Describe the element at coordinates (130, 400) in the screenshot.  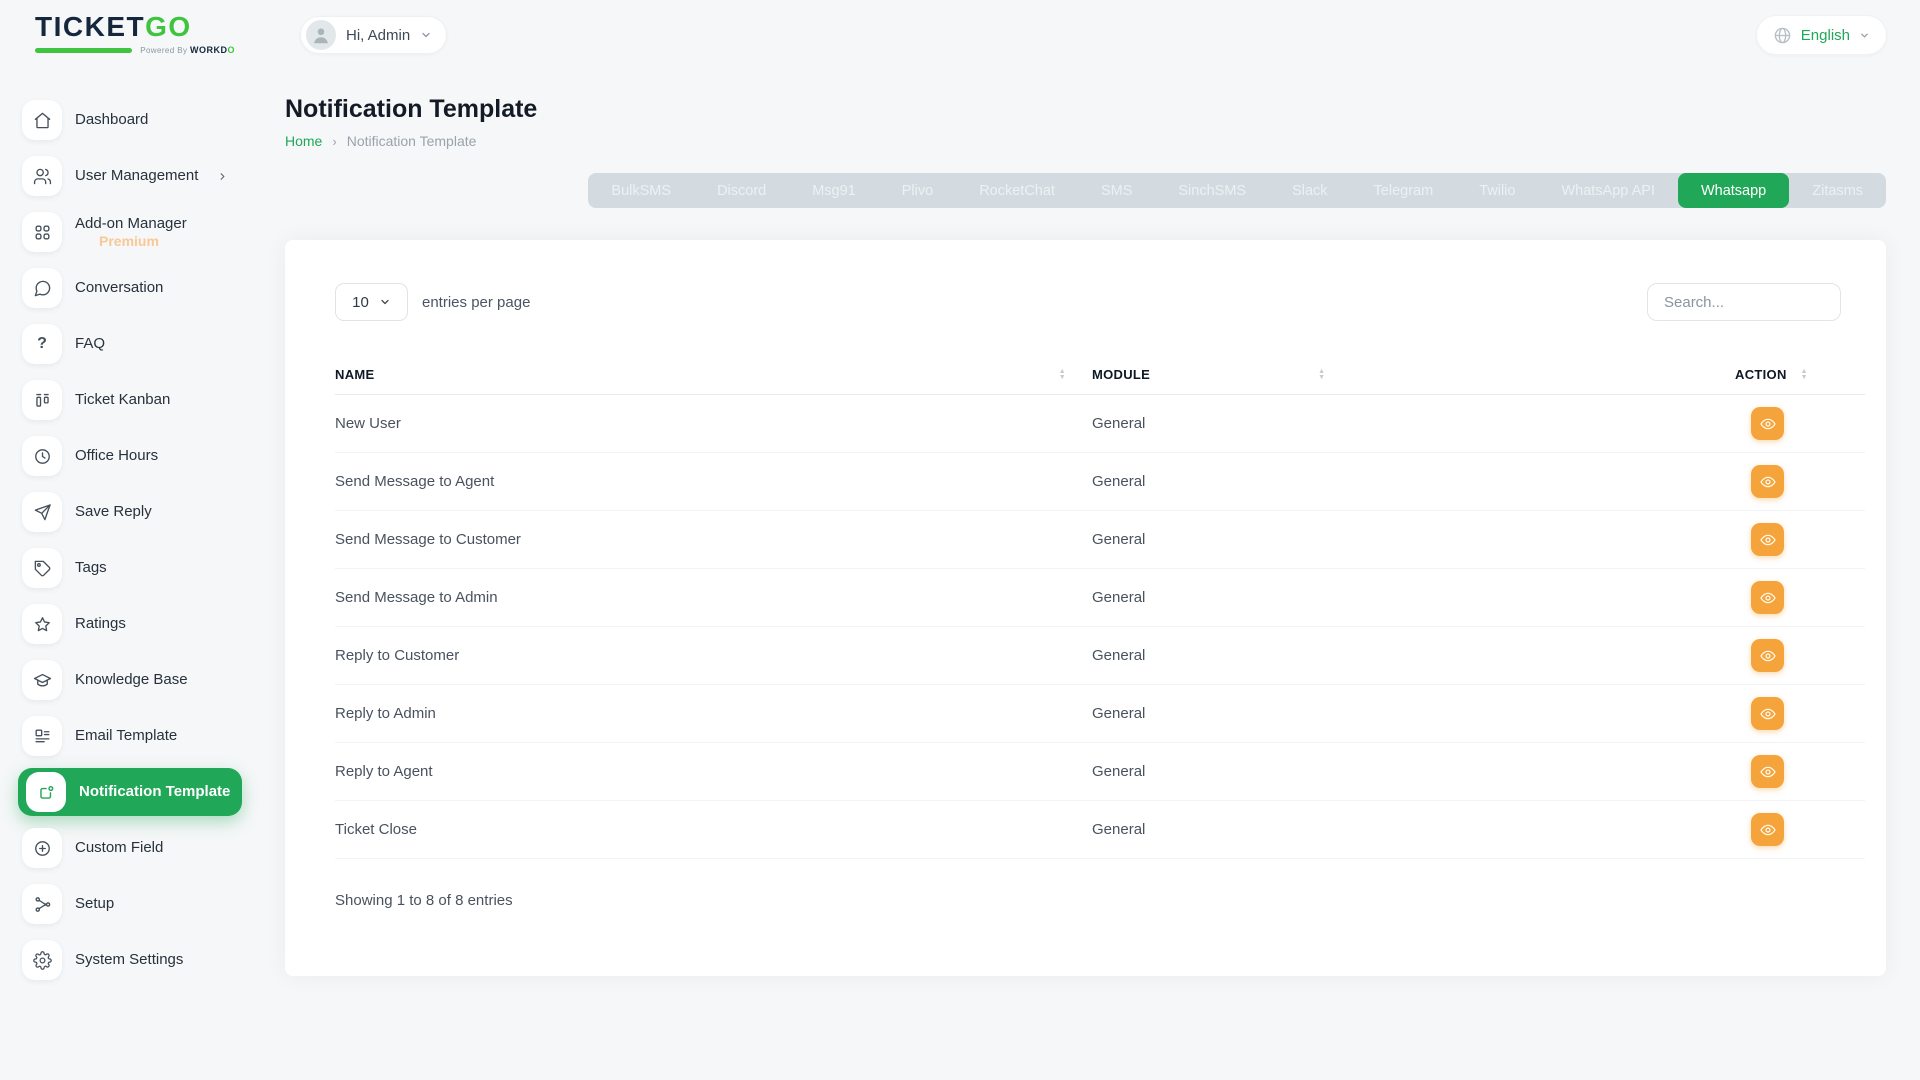
I see `sidebar-item-ticket-kanban: Ticket Kanban` at that location.